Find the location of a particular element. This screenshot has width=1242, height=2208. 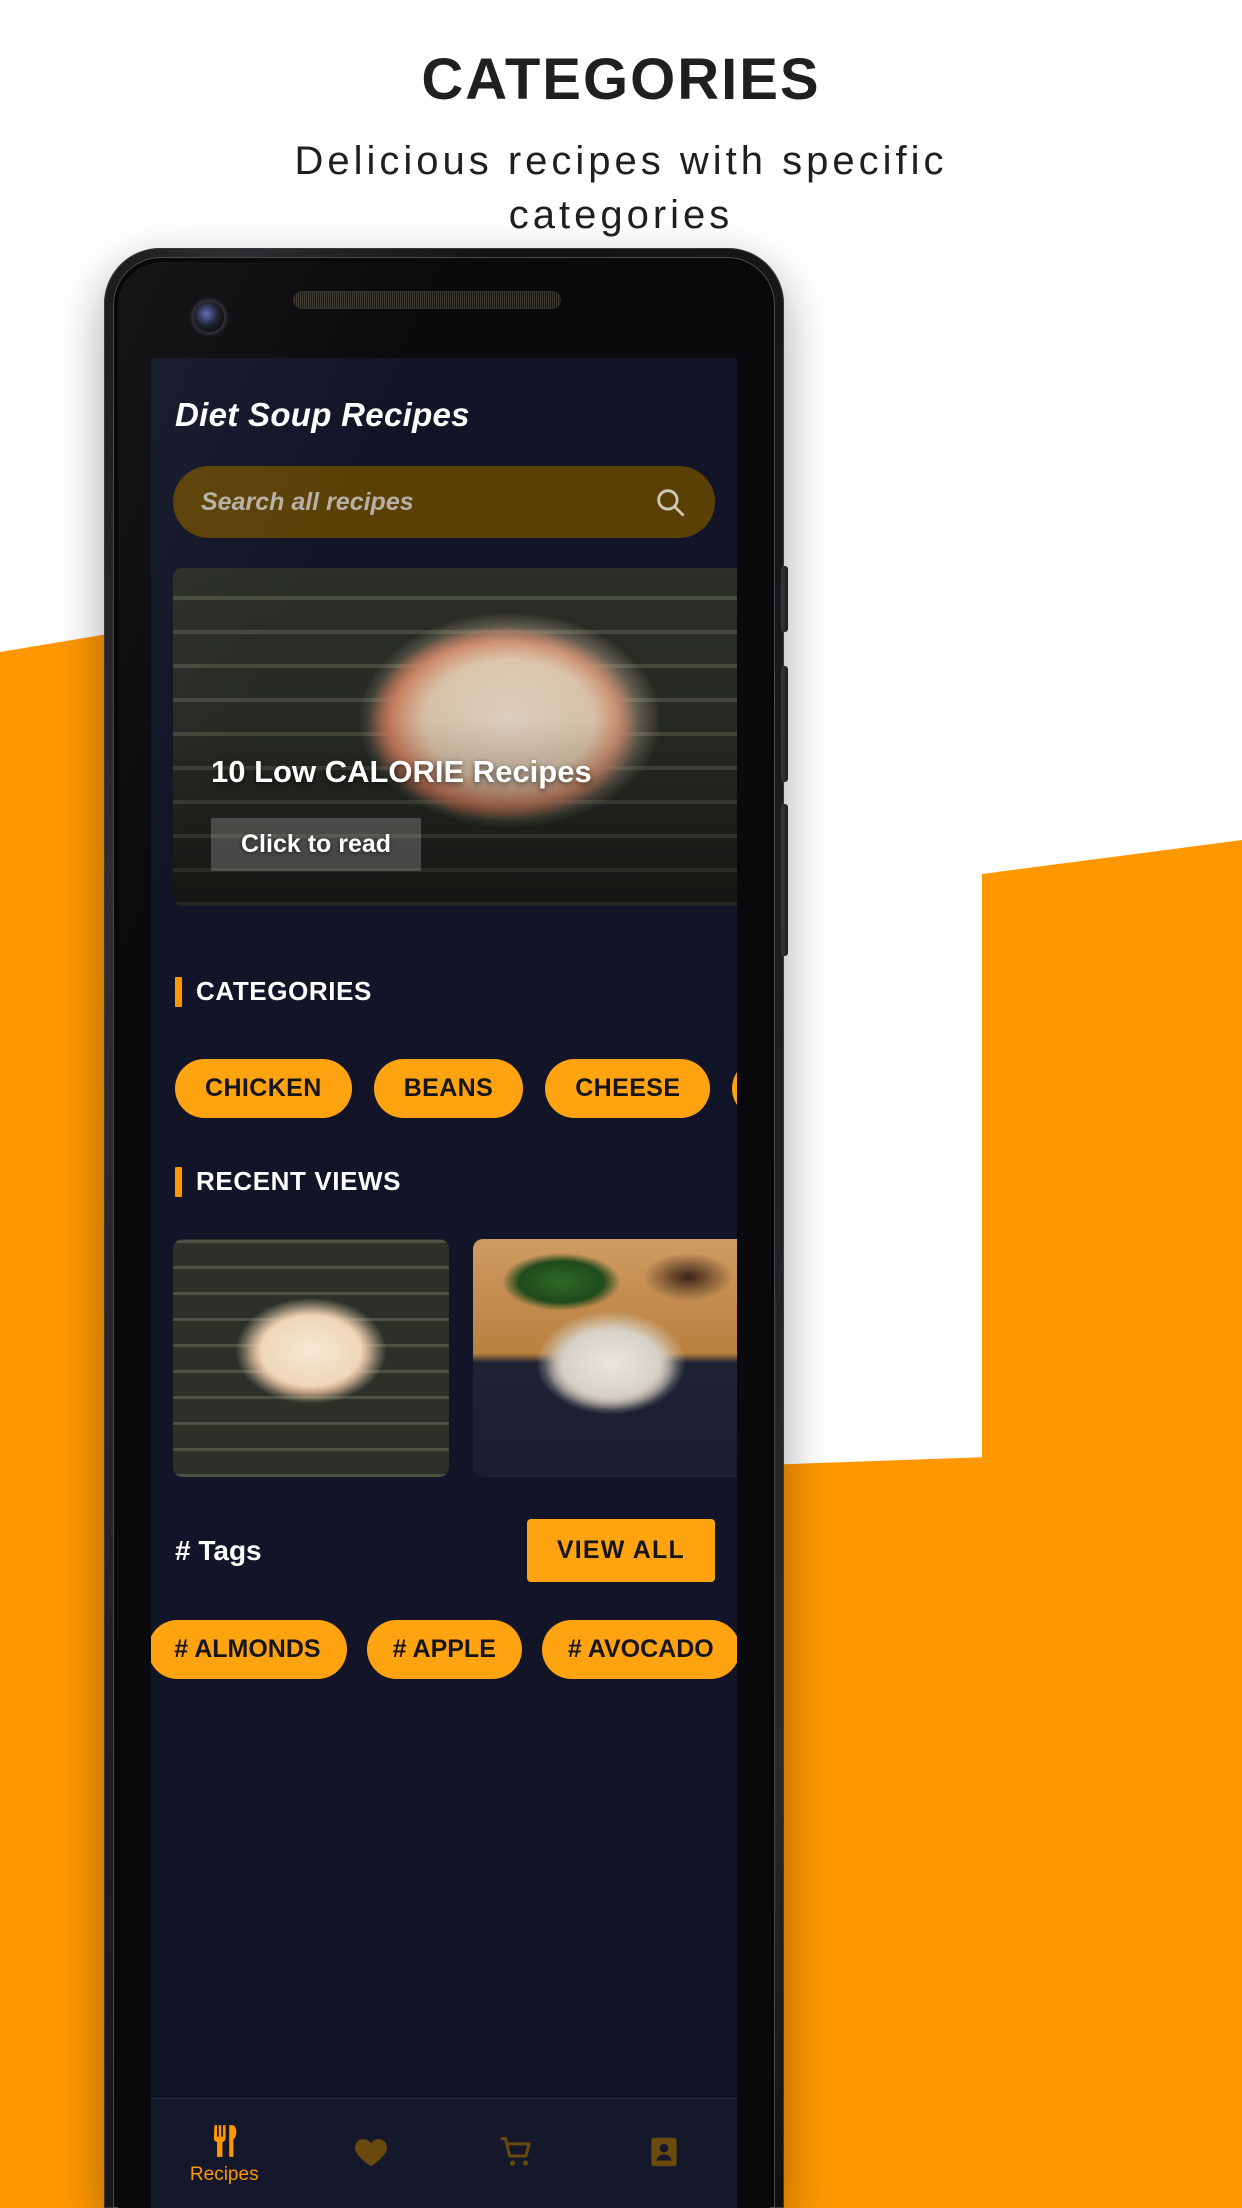

tag-chip-row: # ALMONDS # APPLE # AVOCADO is located at coordinates (444, 1649).